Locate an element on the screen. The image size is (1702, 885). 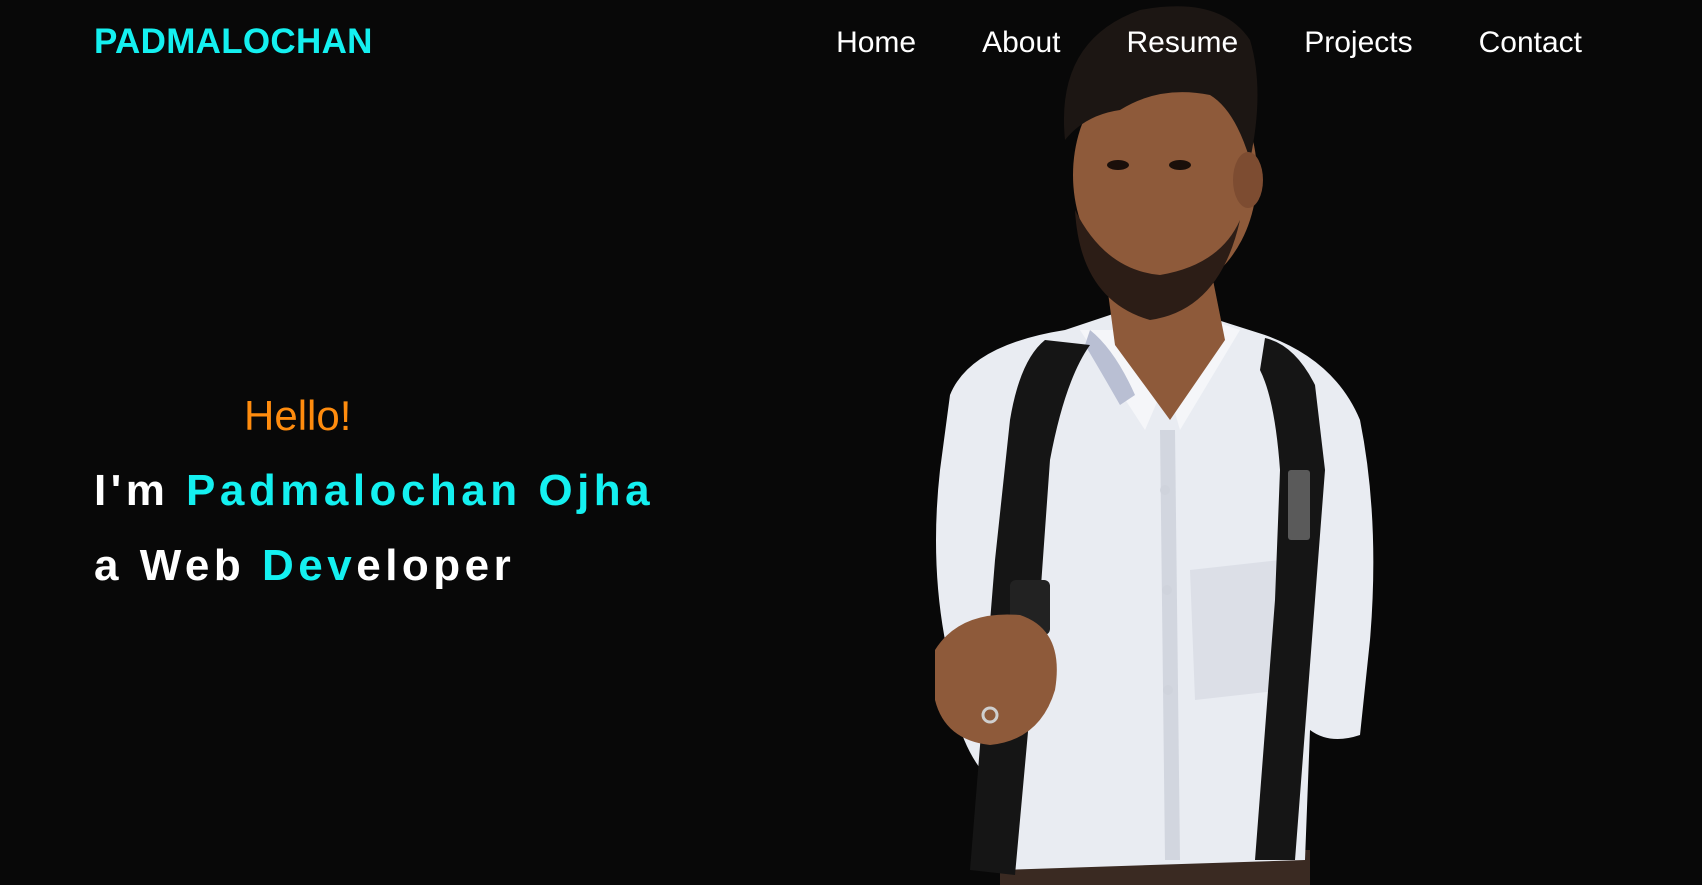
hero-role-typed-highlight: Dev is located at coordinates (309, 565).